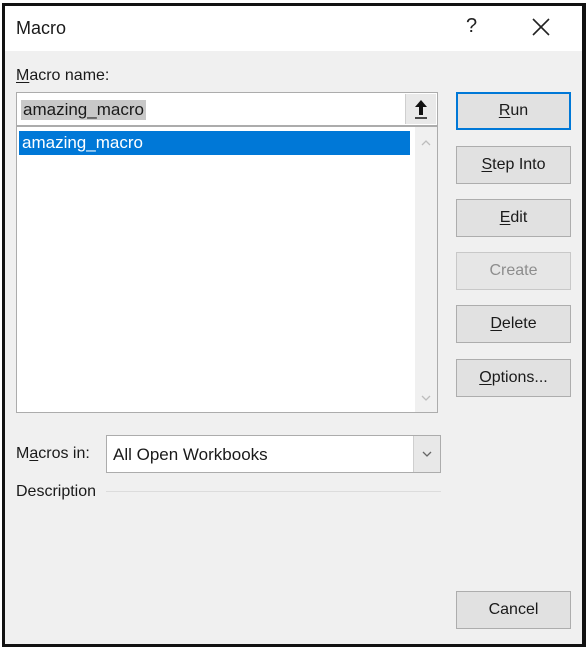  I want to click on macro-name-label: Macro name:, so click(63, 75).